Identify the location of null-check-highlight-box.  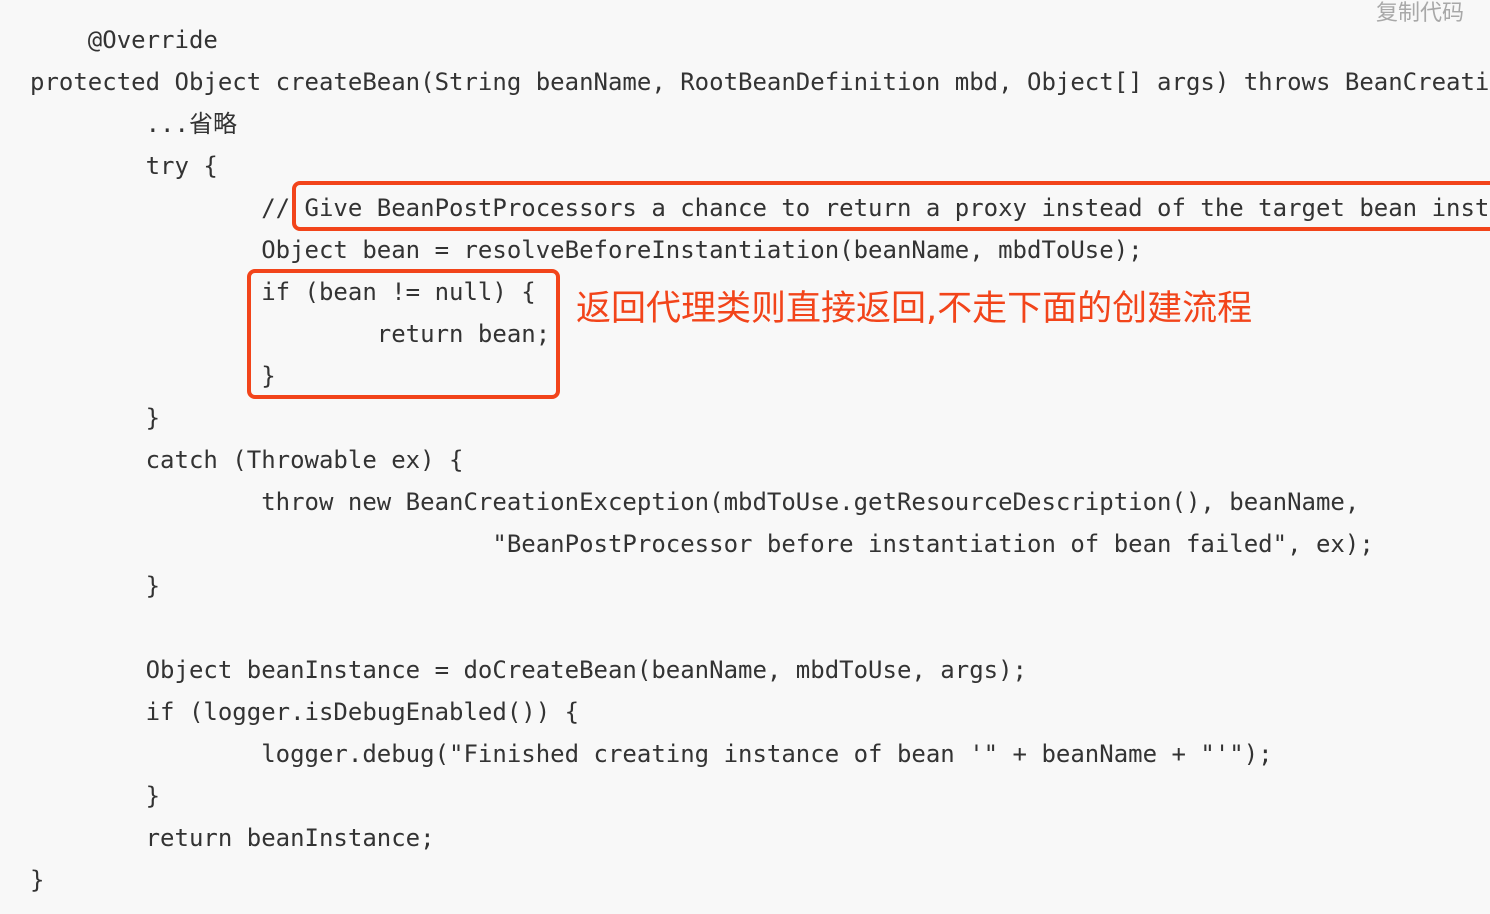
(403, 334).